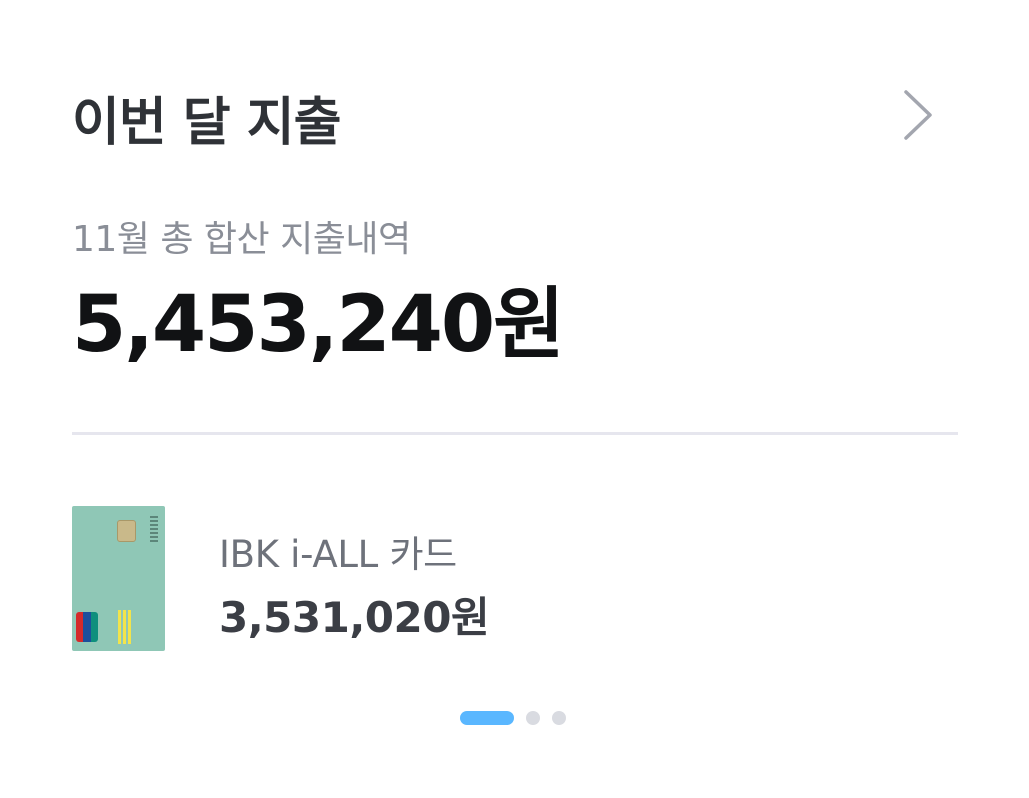  What do you see at coordinates (118, 578) in the screenshot?
I see `card-image` at bounding box center [118, 578].